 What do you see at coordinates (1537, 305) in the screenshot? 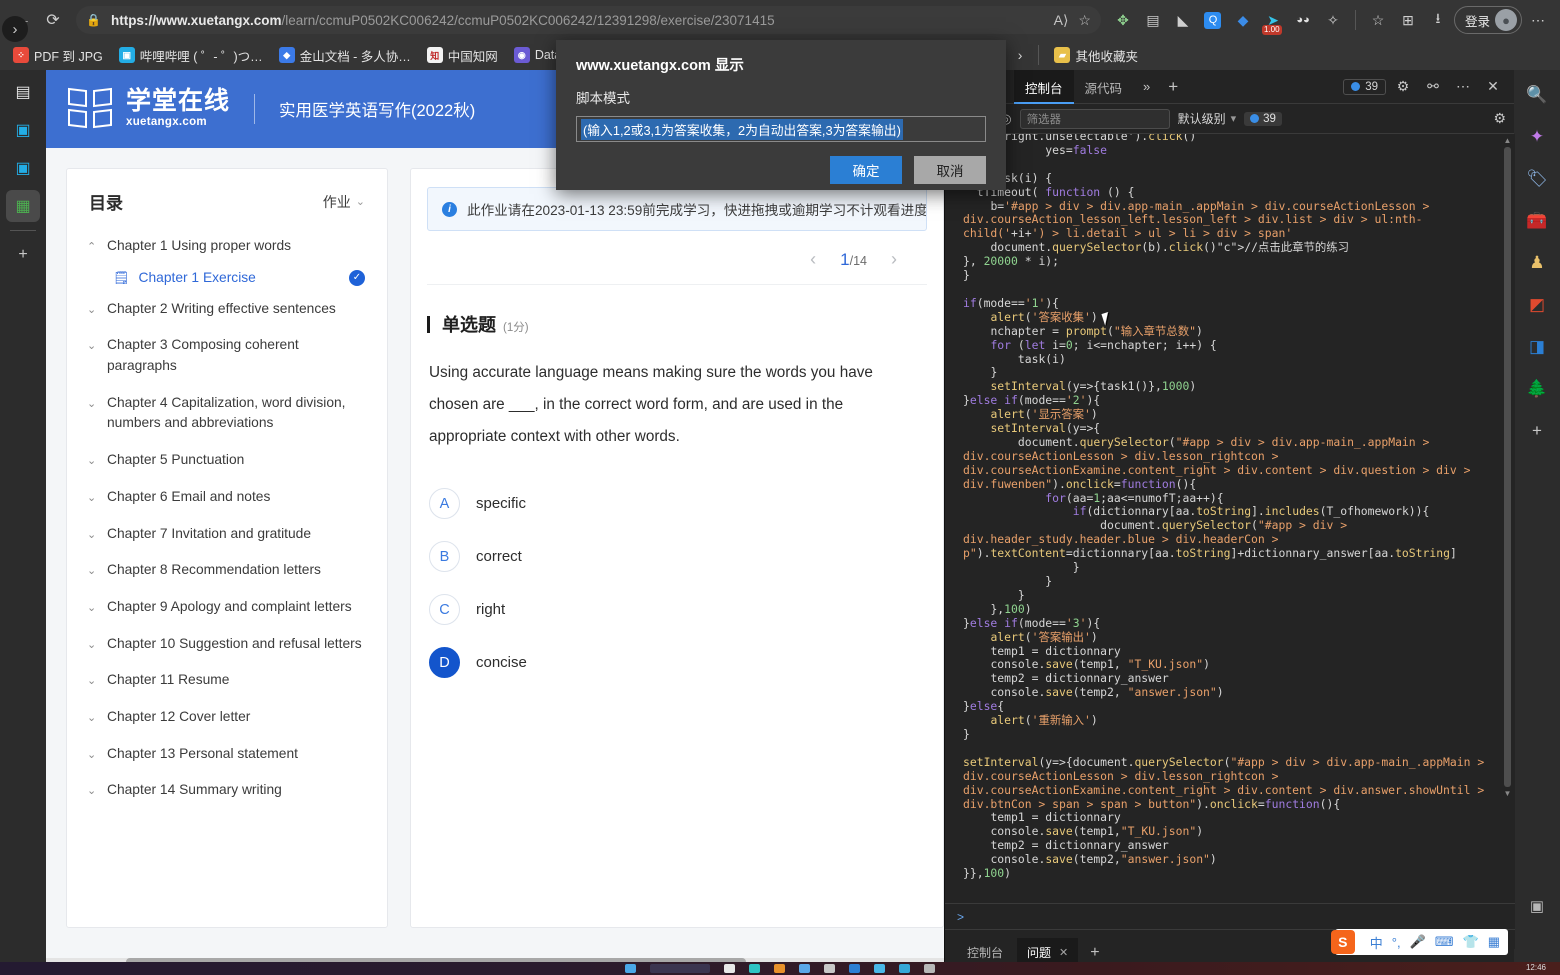
I see `office-icon: ◩` at bounding box center [1537, 305].